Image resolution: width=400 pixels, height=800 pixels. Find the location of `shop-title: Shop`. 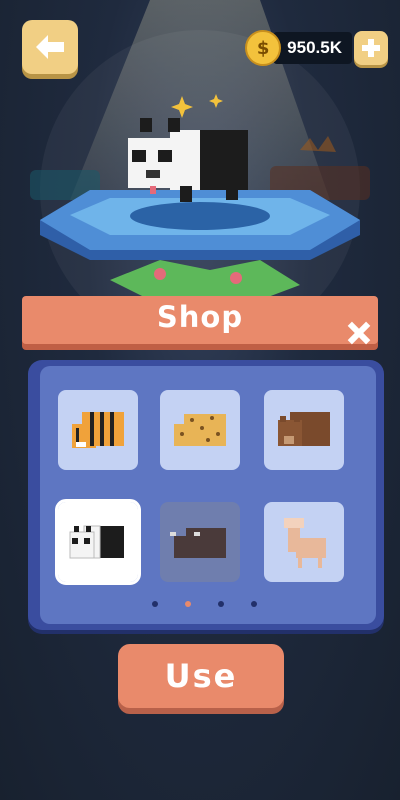

shop-title: Shop is located at coordinates (200, 317).